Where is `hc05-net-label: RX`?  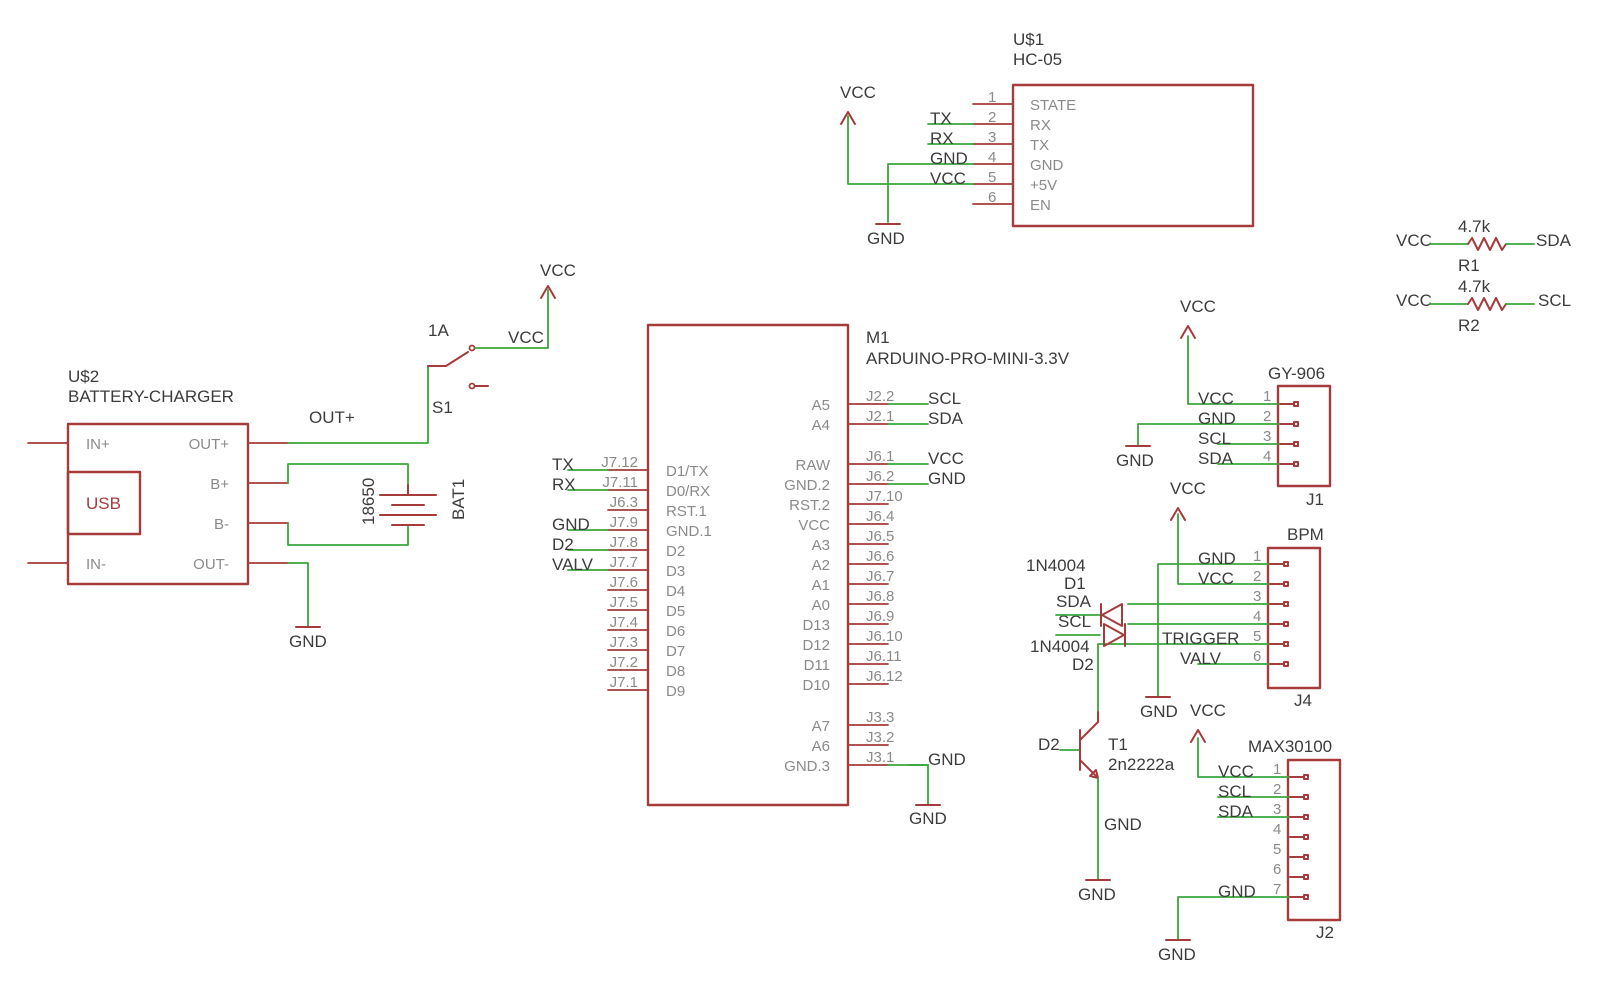
hc05-net-label: RX is located at coordinates (942, 138).